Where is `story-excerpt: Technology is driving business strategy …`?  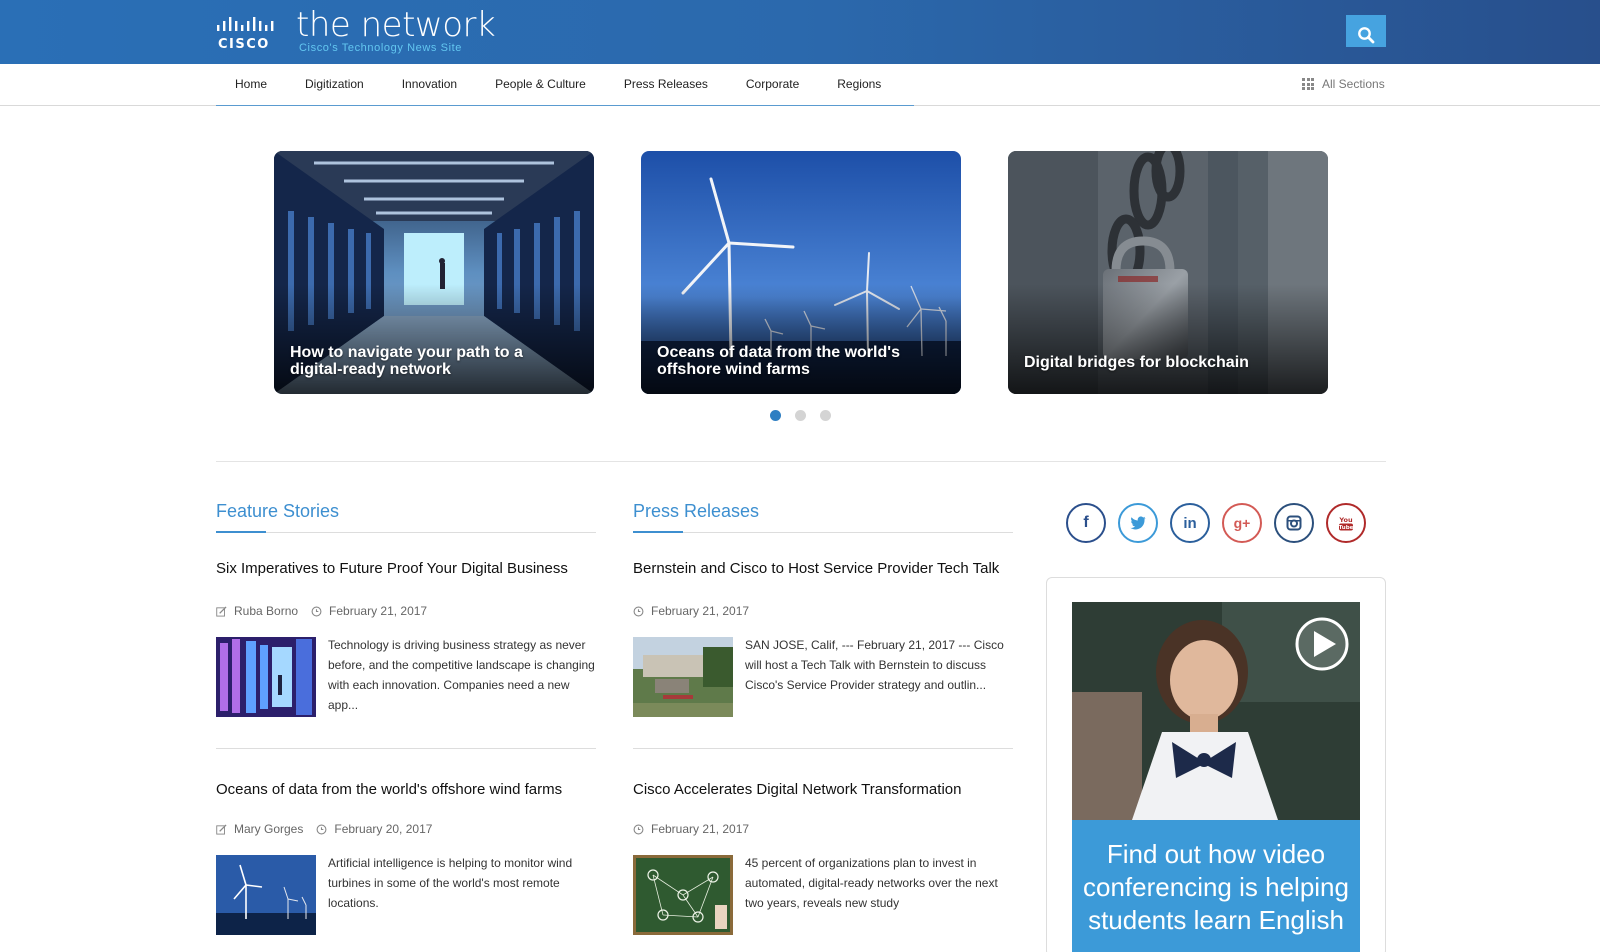 story-excerpt: Technology is driving business strategy … is located at coordinates (461, 675).